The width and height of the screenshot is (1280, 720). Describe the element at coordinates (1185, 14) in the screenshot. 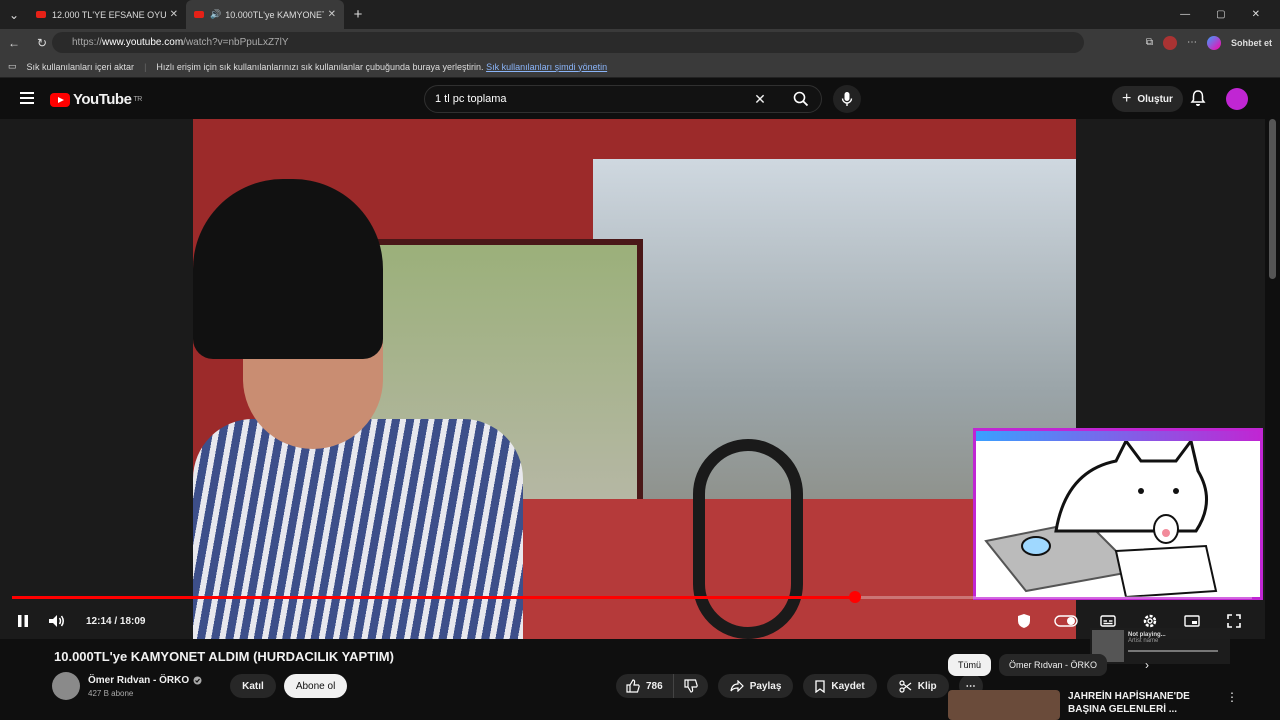

I see `minimize-icon: —` at that location.